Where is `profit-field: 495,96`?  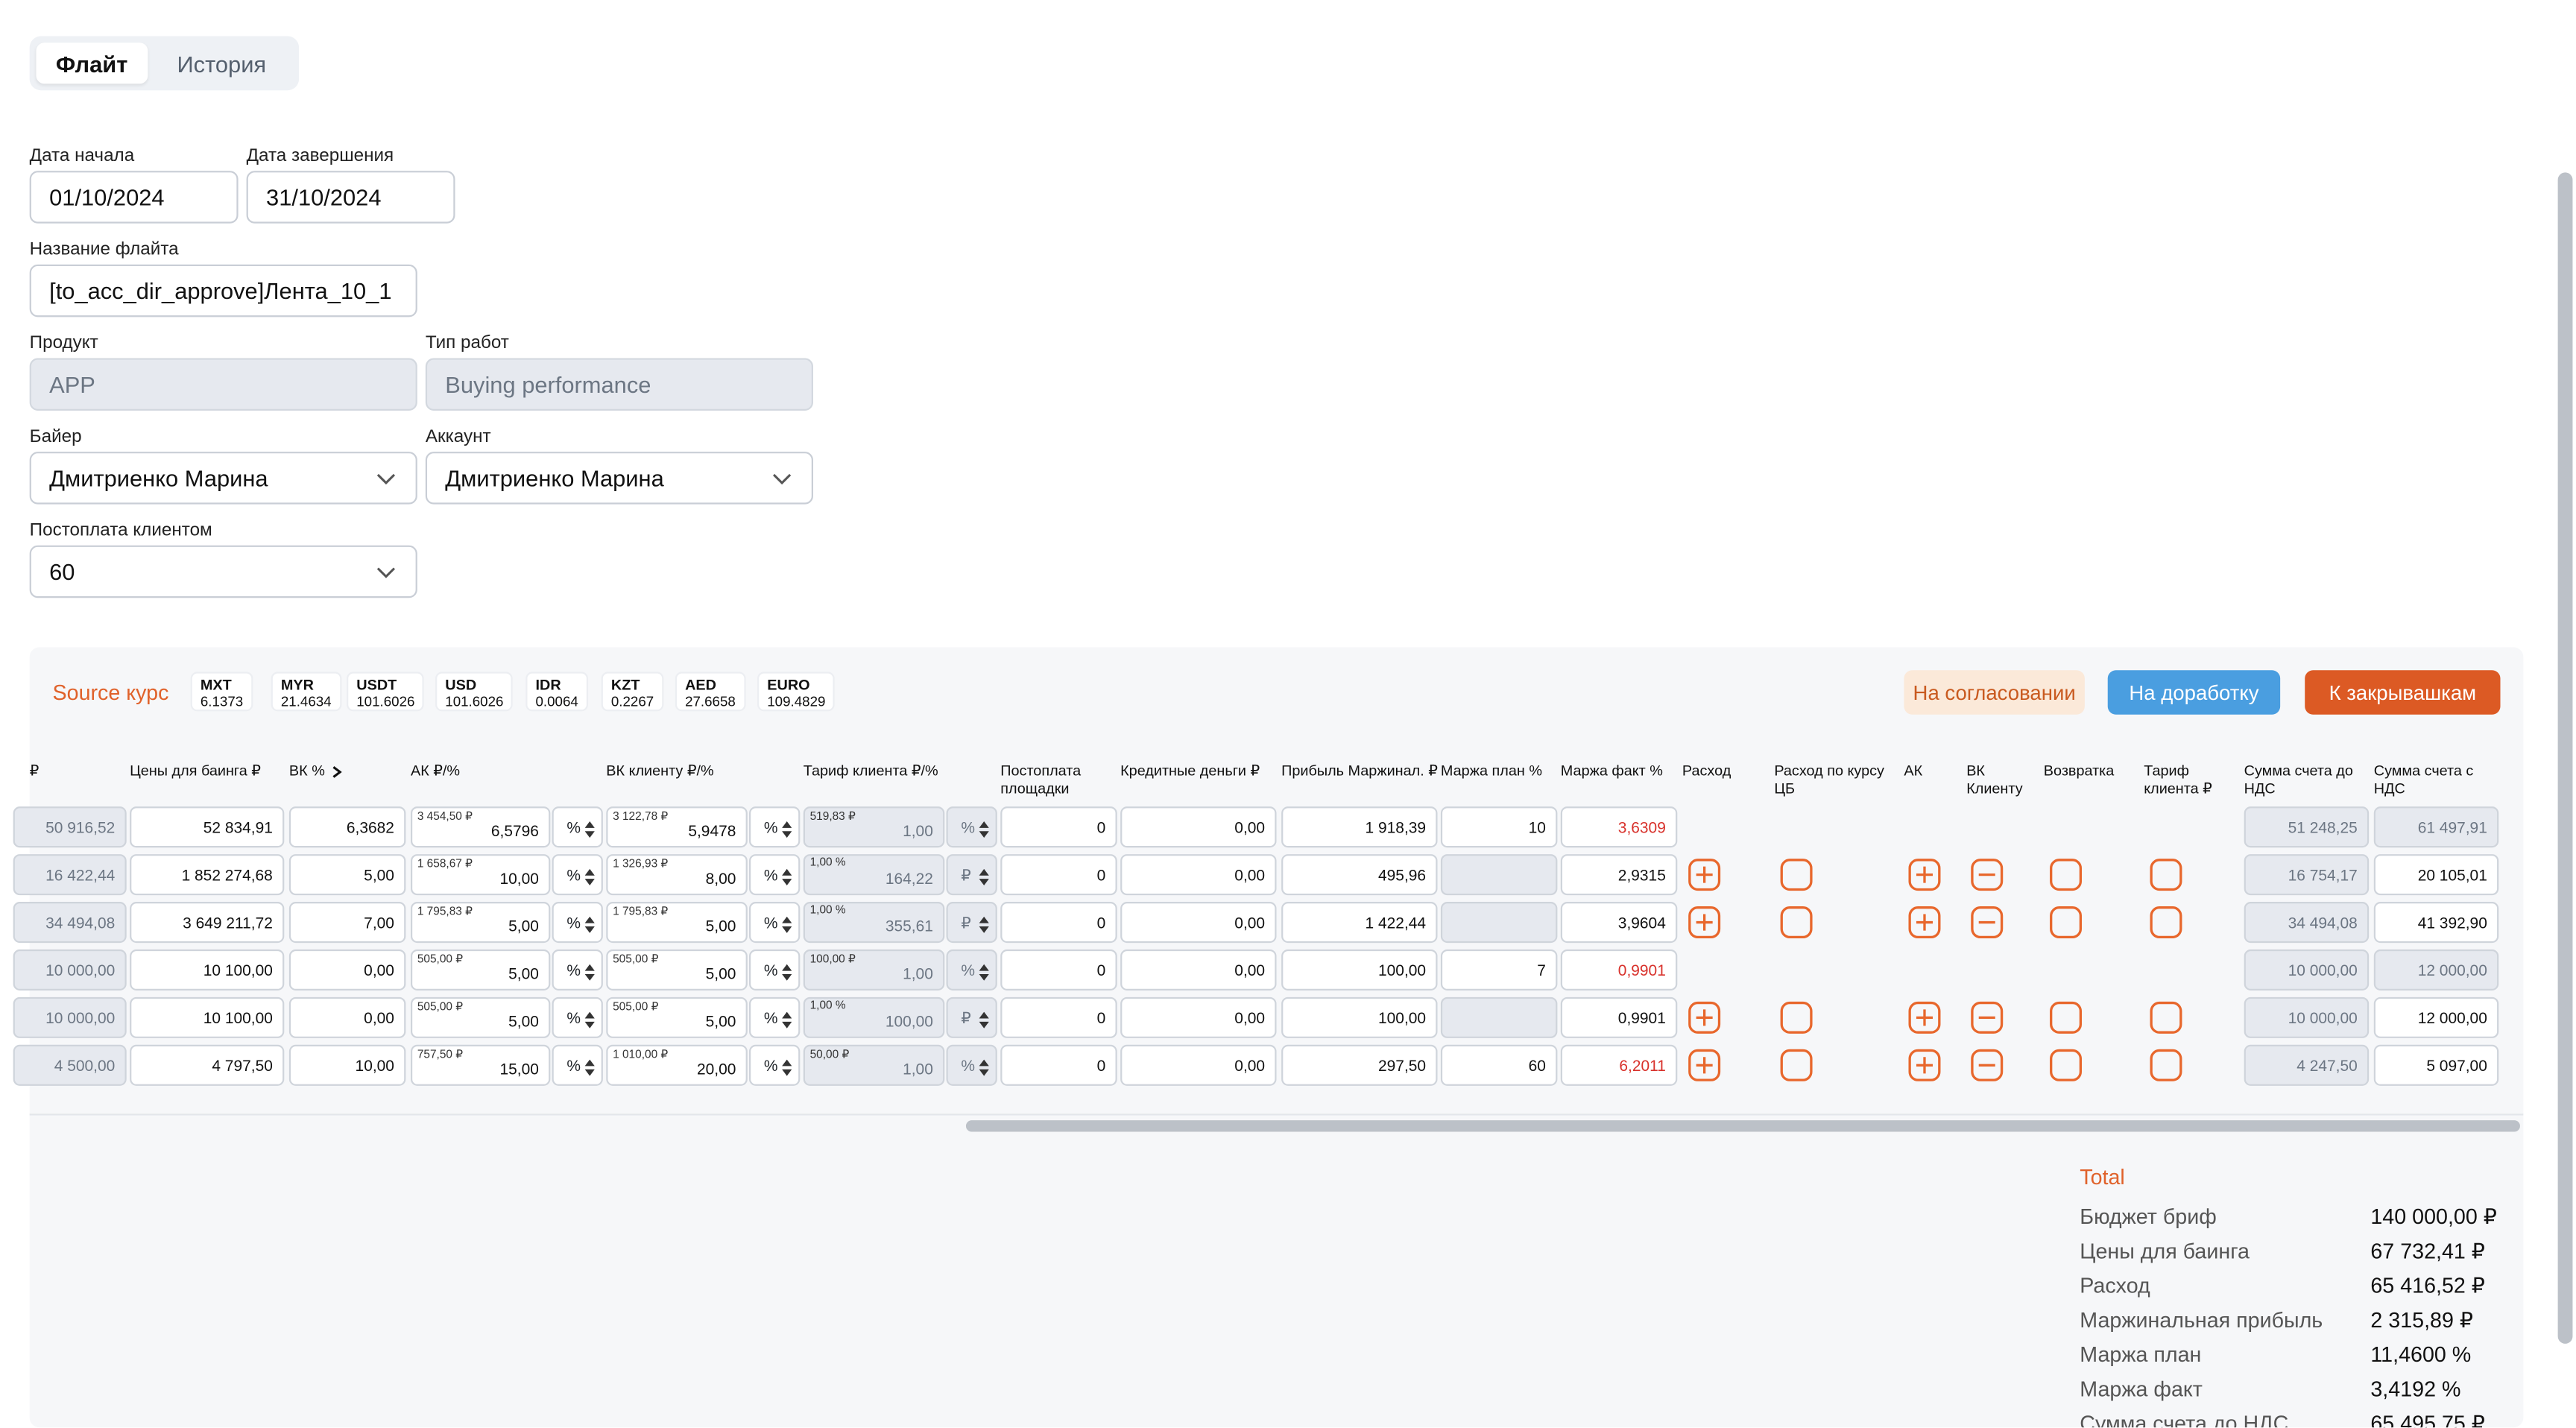 profit-field: 495,96 is located at coordinates (1359, 875).